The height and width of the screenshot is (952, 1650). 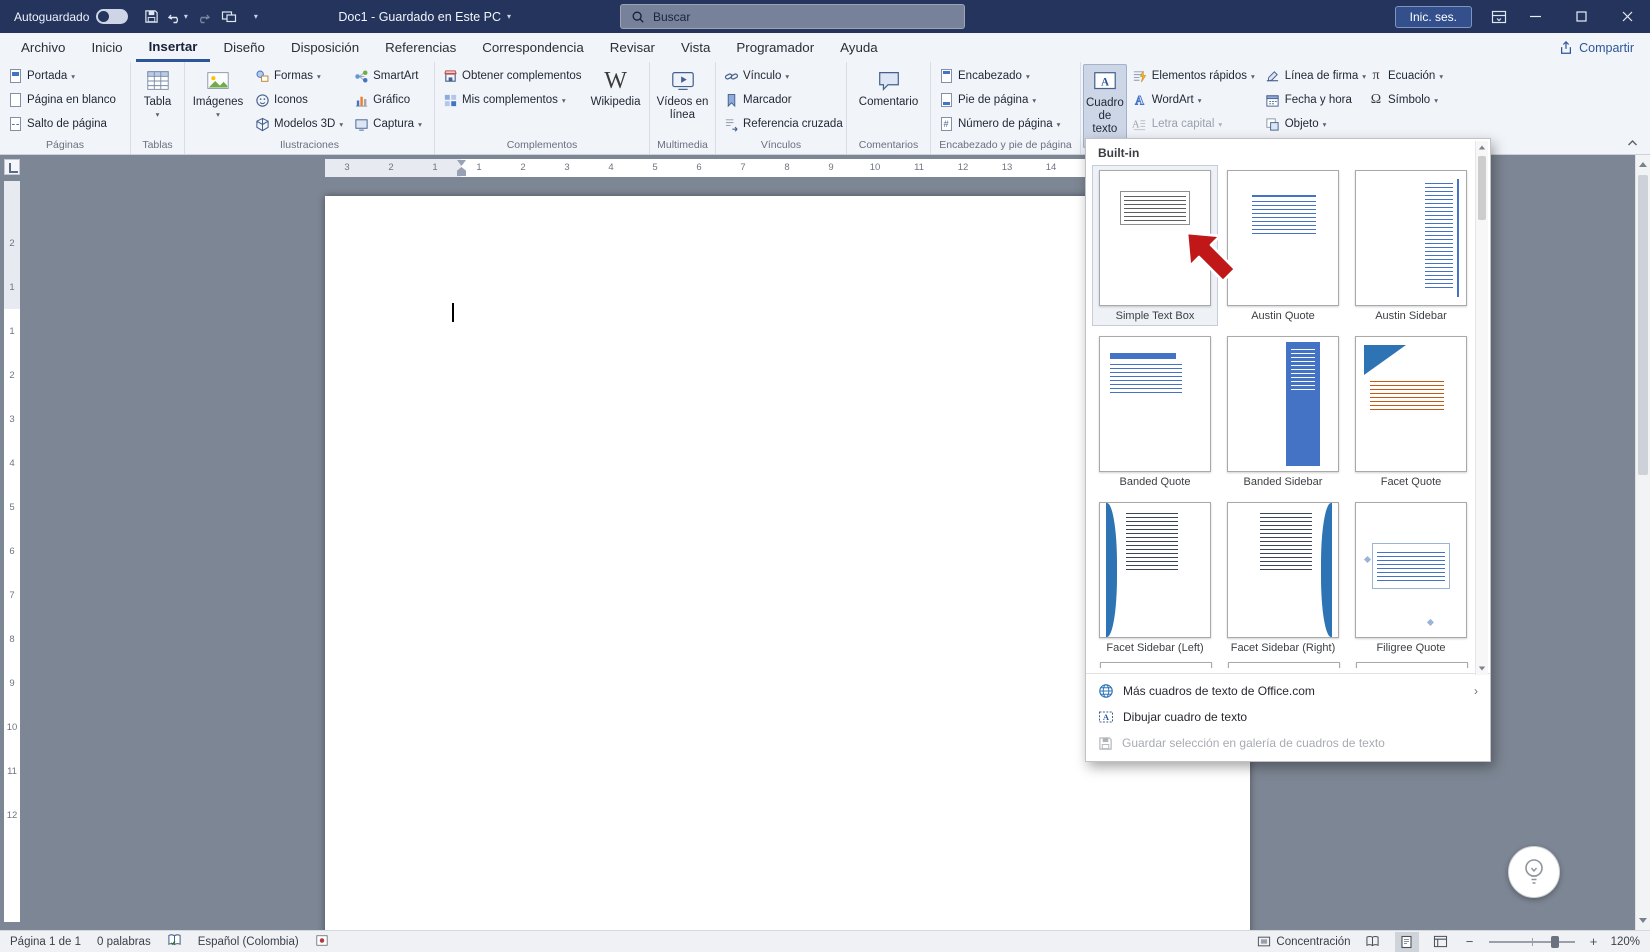 What do you see at coordinates (533, 47) in the screenshot?
I see `tab-correspondencia: Correspondencia` at bounding box center [533, 47].